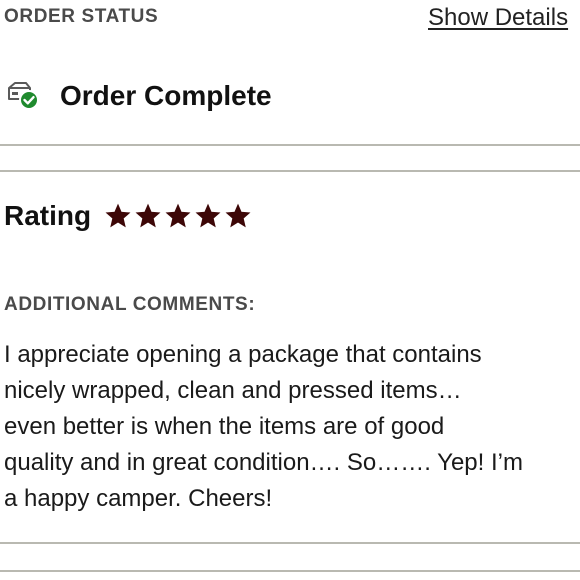 The width and height of the screenshot is (580, 580). I want to click on order-status-text: Order Complete, so click(166, 95).